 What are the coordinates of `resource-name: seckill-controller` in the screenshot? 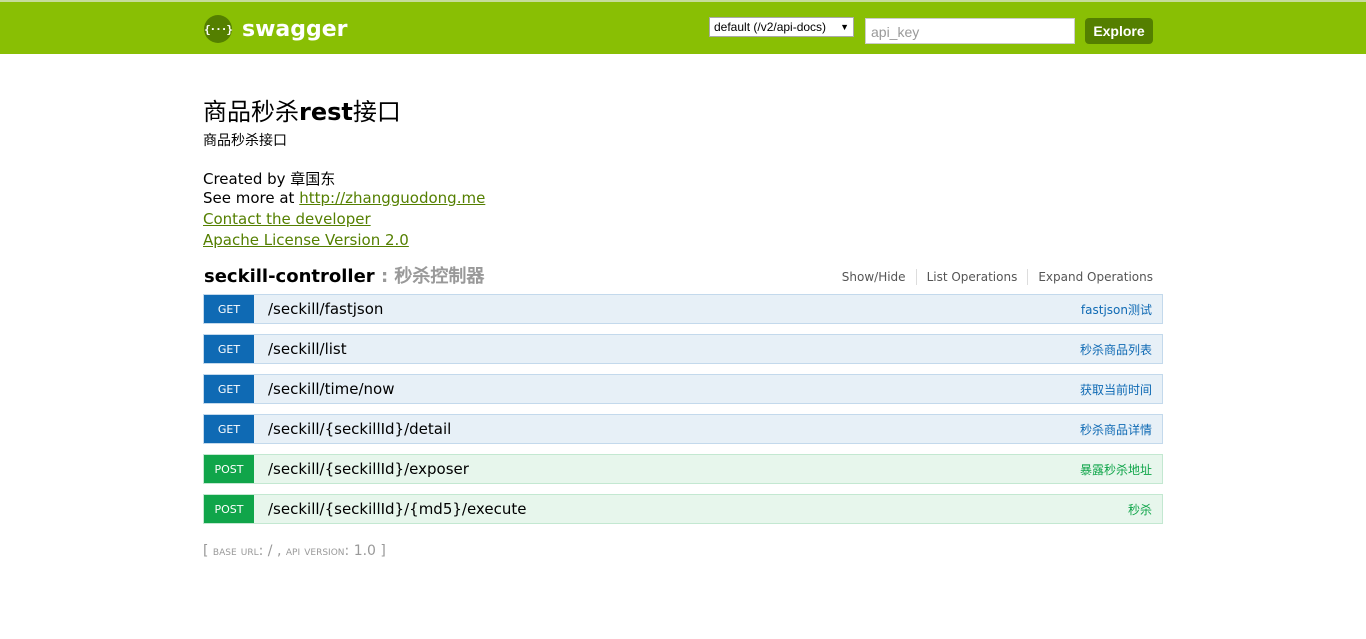 It's located at (289, 276).